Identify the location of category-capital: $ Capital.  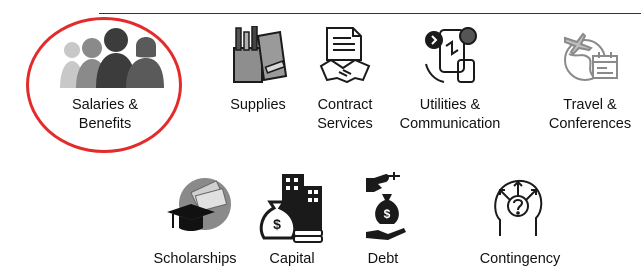
(292, 221).